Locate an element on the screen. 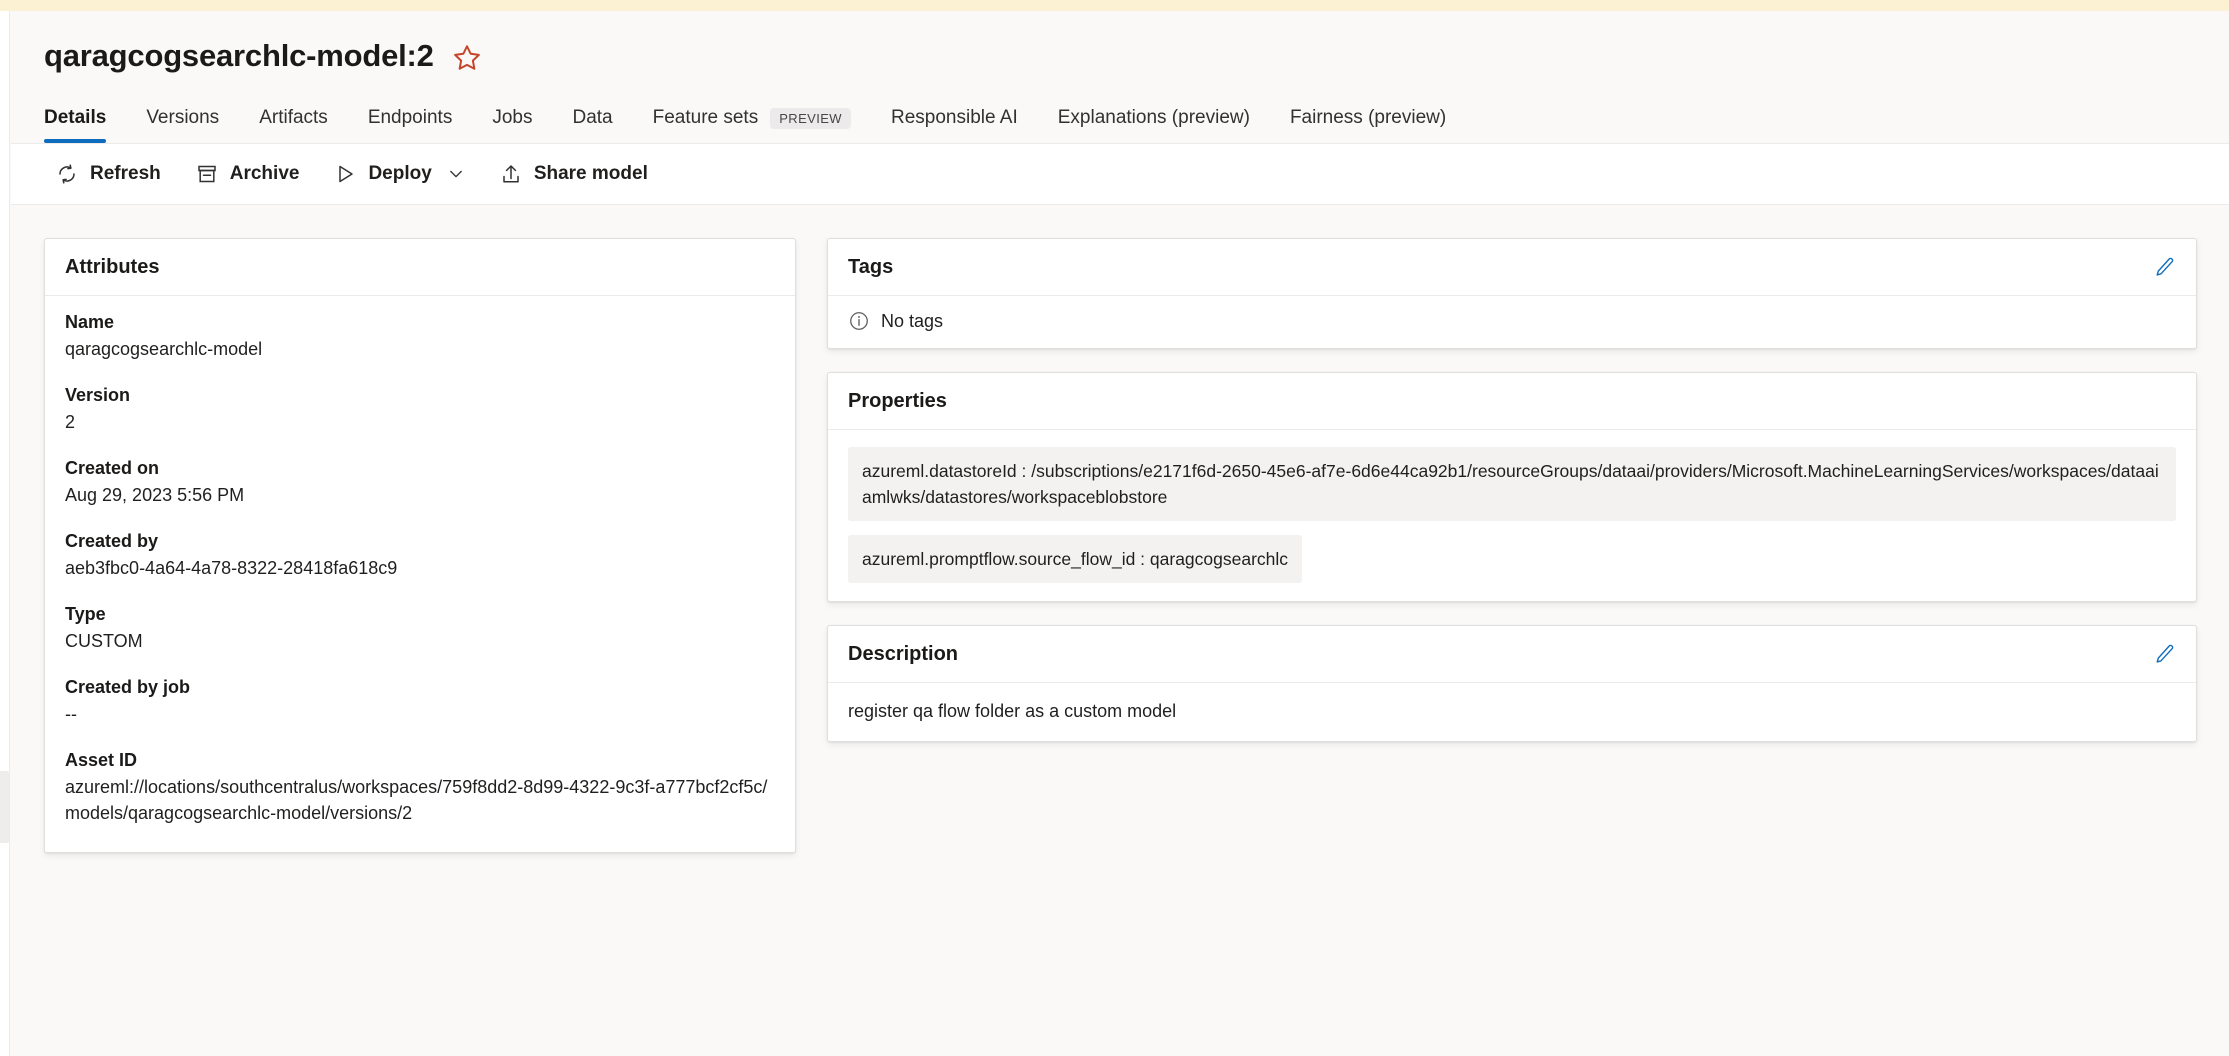  attribute-name: Name qaragcogsearchlc-model is located at coordinates (420, 336).